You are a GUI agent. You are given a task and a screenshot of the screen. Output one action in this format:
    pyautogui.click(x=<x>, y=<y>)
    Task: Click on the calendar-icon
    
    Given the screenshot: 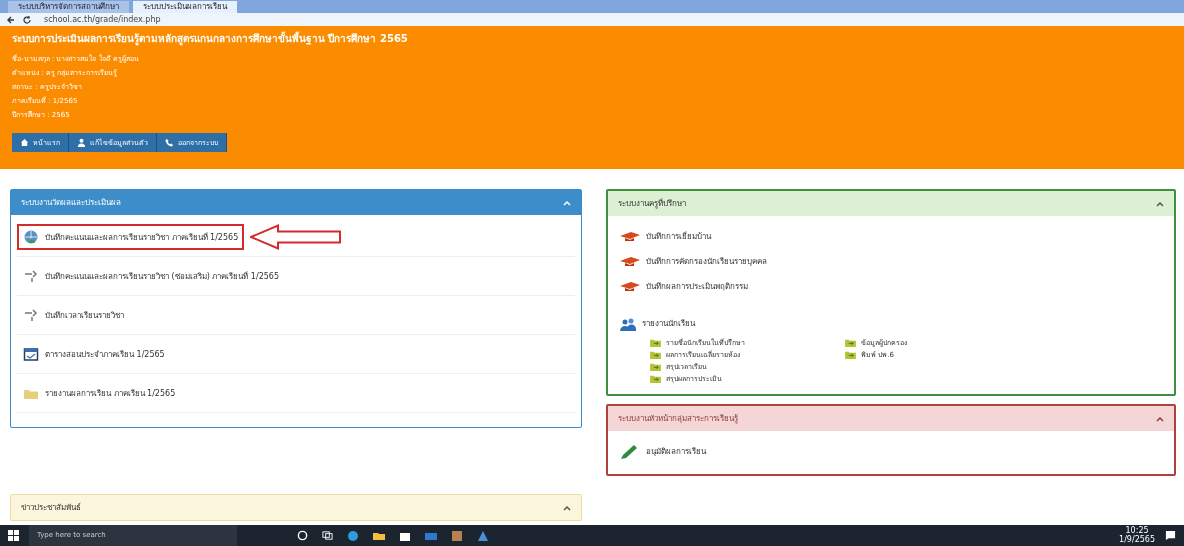 What is the action you would take?
    pyautogui.click(x=31, y=354)
    